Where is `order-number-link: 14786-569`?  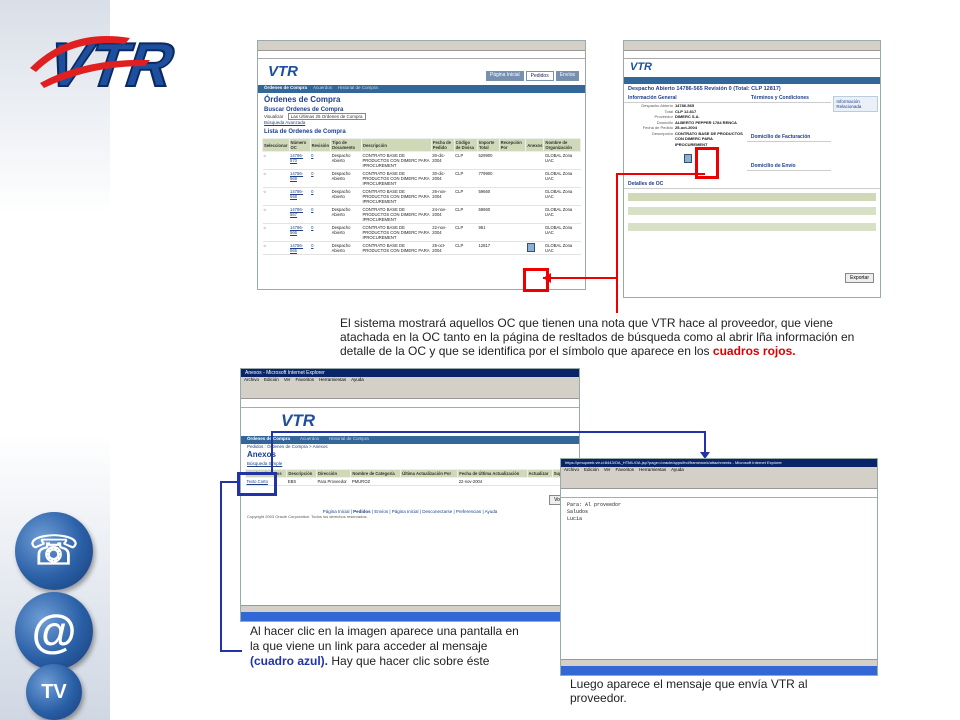 order-number-link: 14786-569 is located at coordinates (300, 178).